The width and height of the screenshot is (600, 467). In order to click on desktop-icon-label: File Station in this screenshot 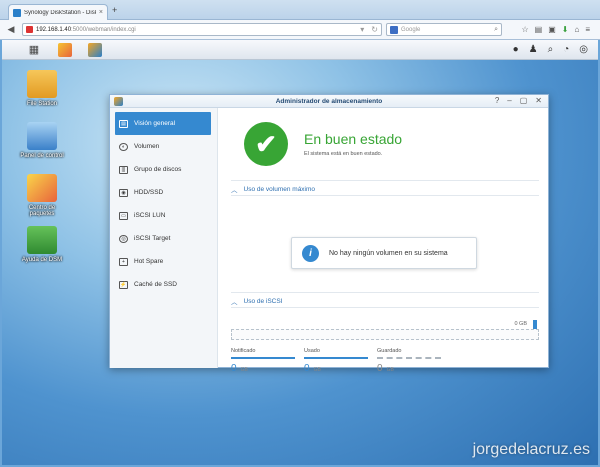, I will do `click(41, 104)`.